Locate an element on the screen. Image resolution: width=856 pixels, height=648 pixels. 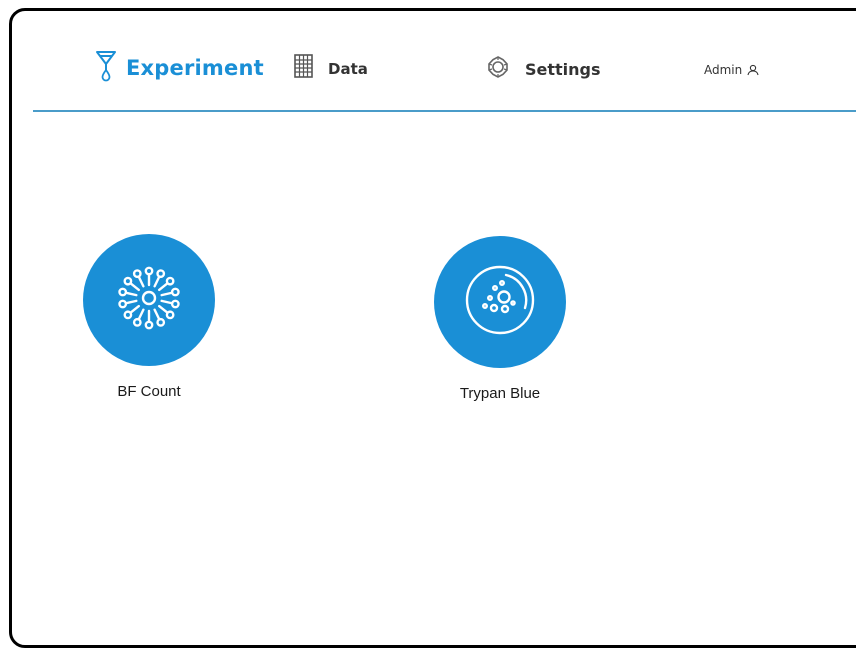
experiment-tile-trypan-blue: Trypan Blue is located at coordinates (500, 319).